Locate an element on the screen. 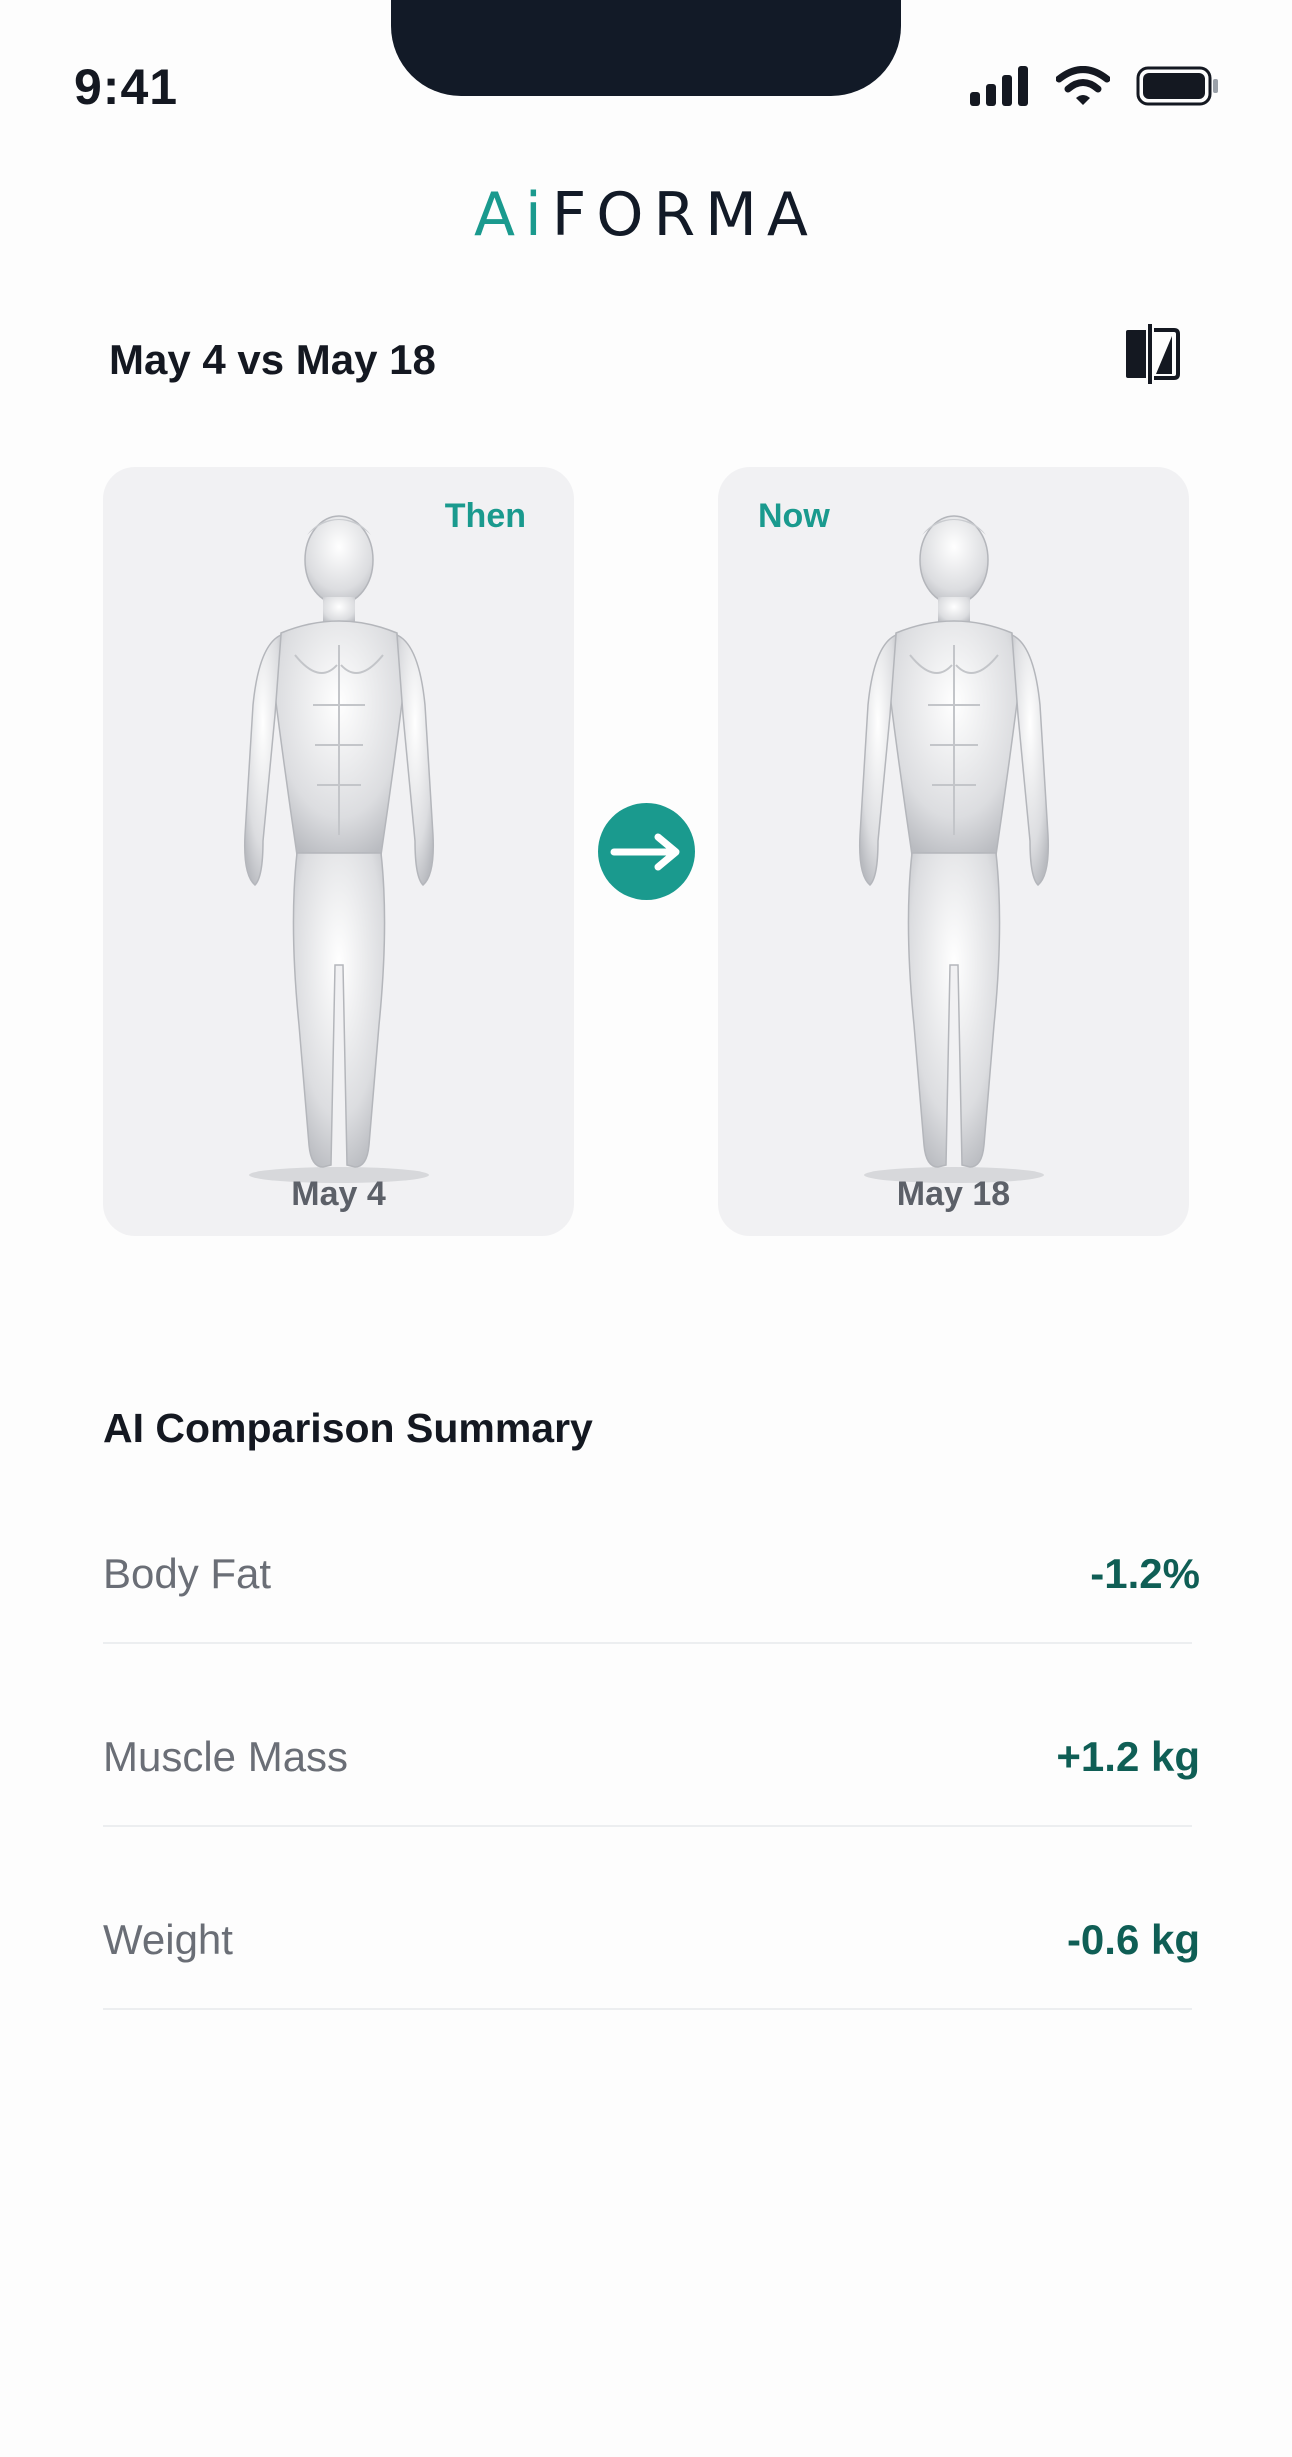 This screenshot has height=2457, width=1292. arrow-right-icon is located at coordinates (644, 851).